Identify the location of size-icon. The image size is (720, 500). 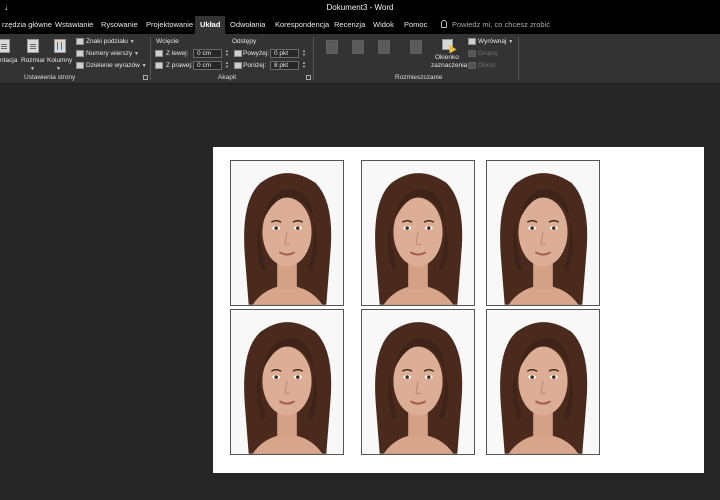
(33, 46).